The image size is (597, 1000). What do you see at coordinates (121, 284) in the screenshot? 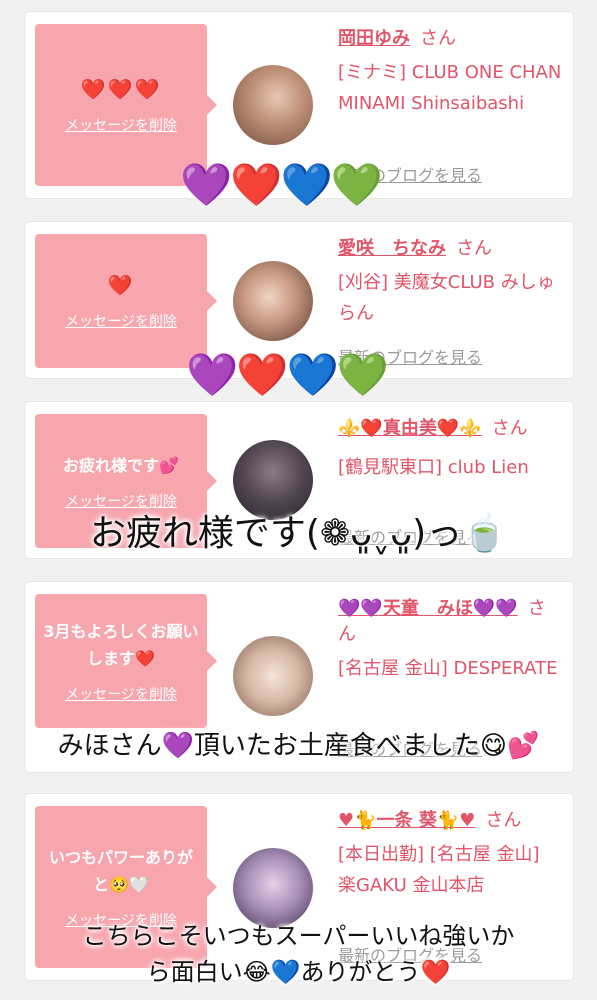
I see `message-text: ❤️` at bounding box center [121, 284].